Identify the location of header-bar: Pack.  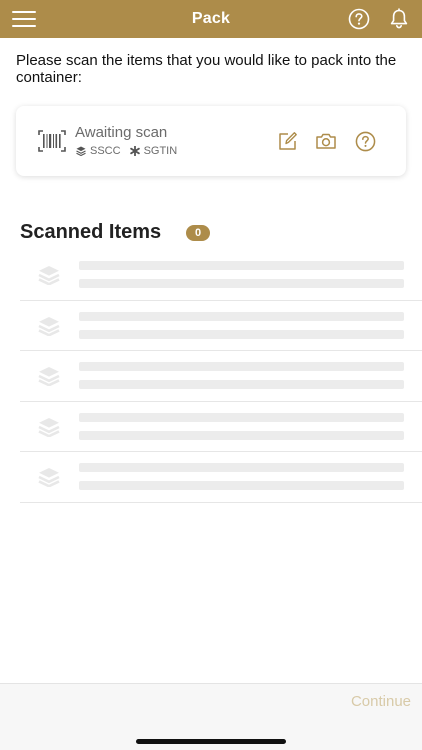
(211, 19).